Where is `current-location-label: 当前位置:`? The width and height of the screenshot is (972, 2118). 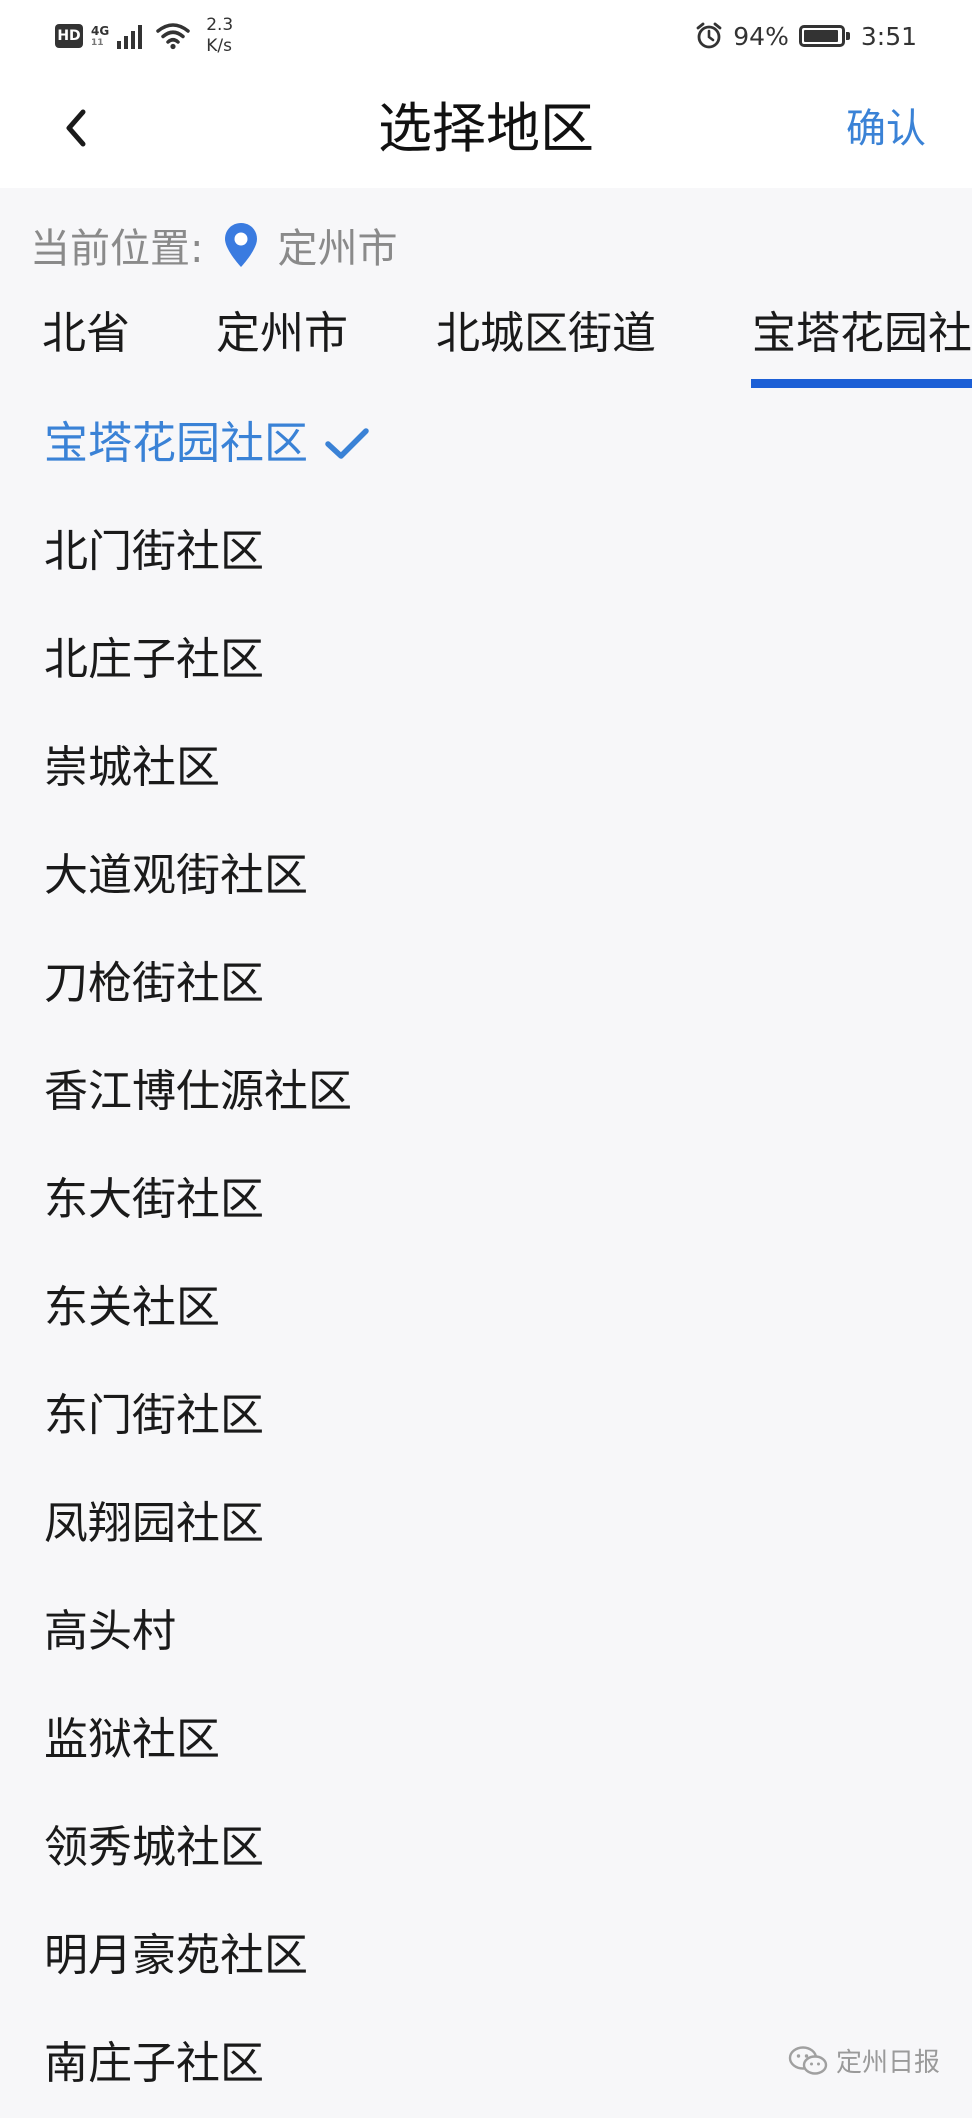 current-location-label: 当前位置: is located at coordinates (117, 249).